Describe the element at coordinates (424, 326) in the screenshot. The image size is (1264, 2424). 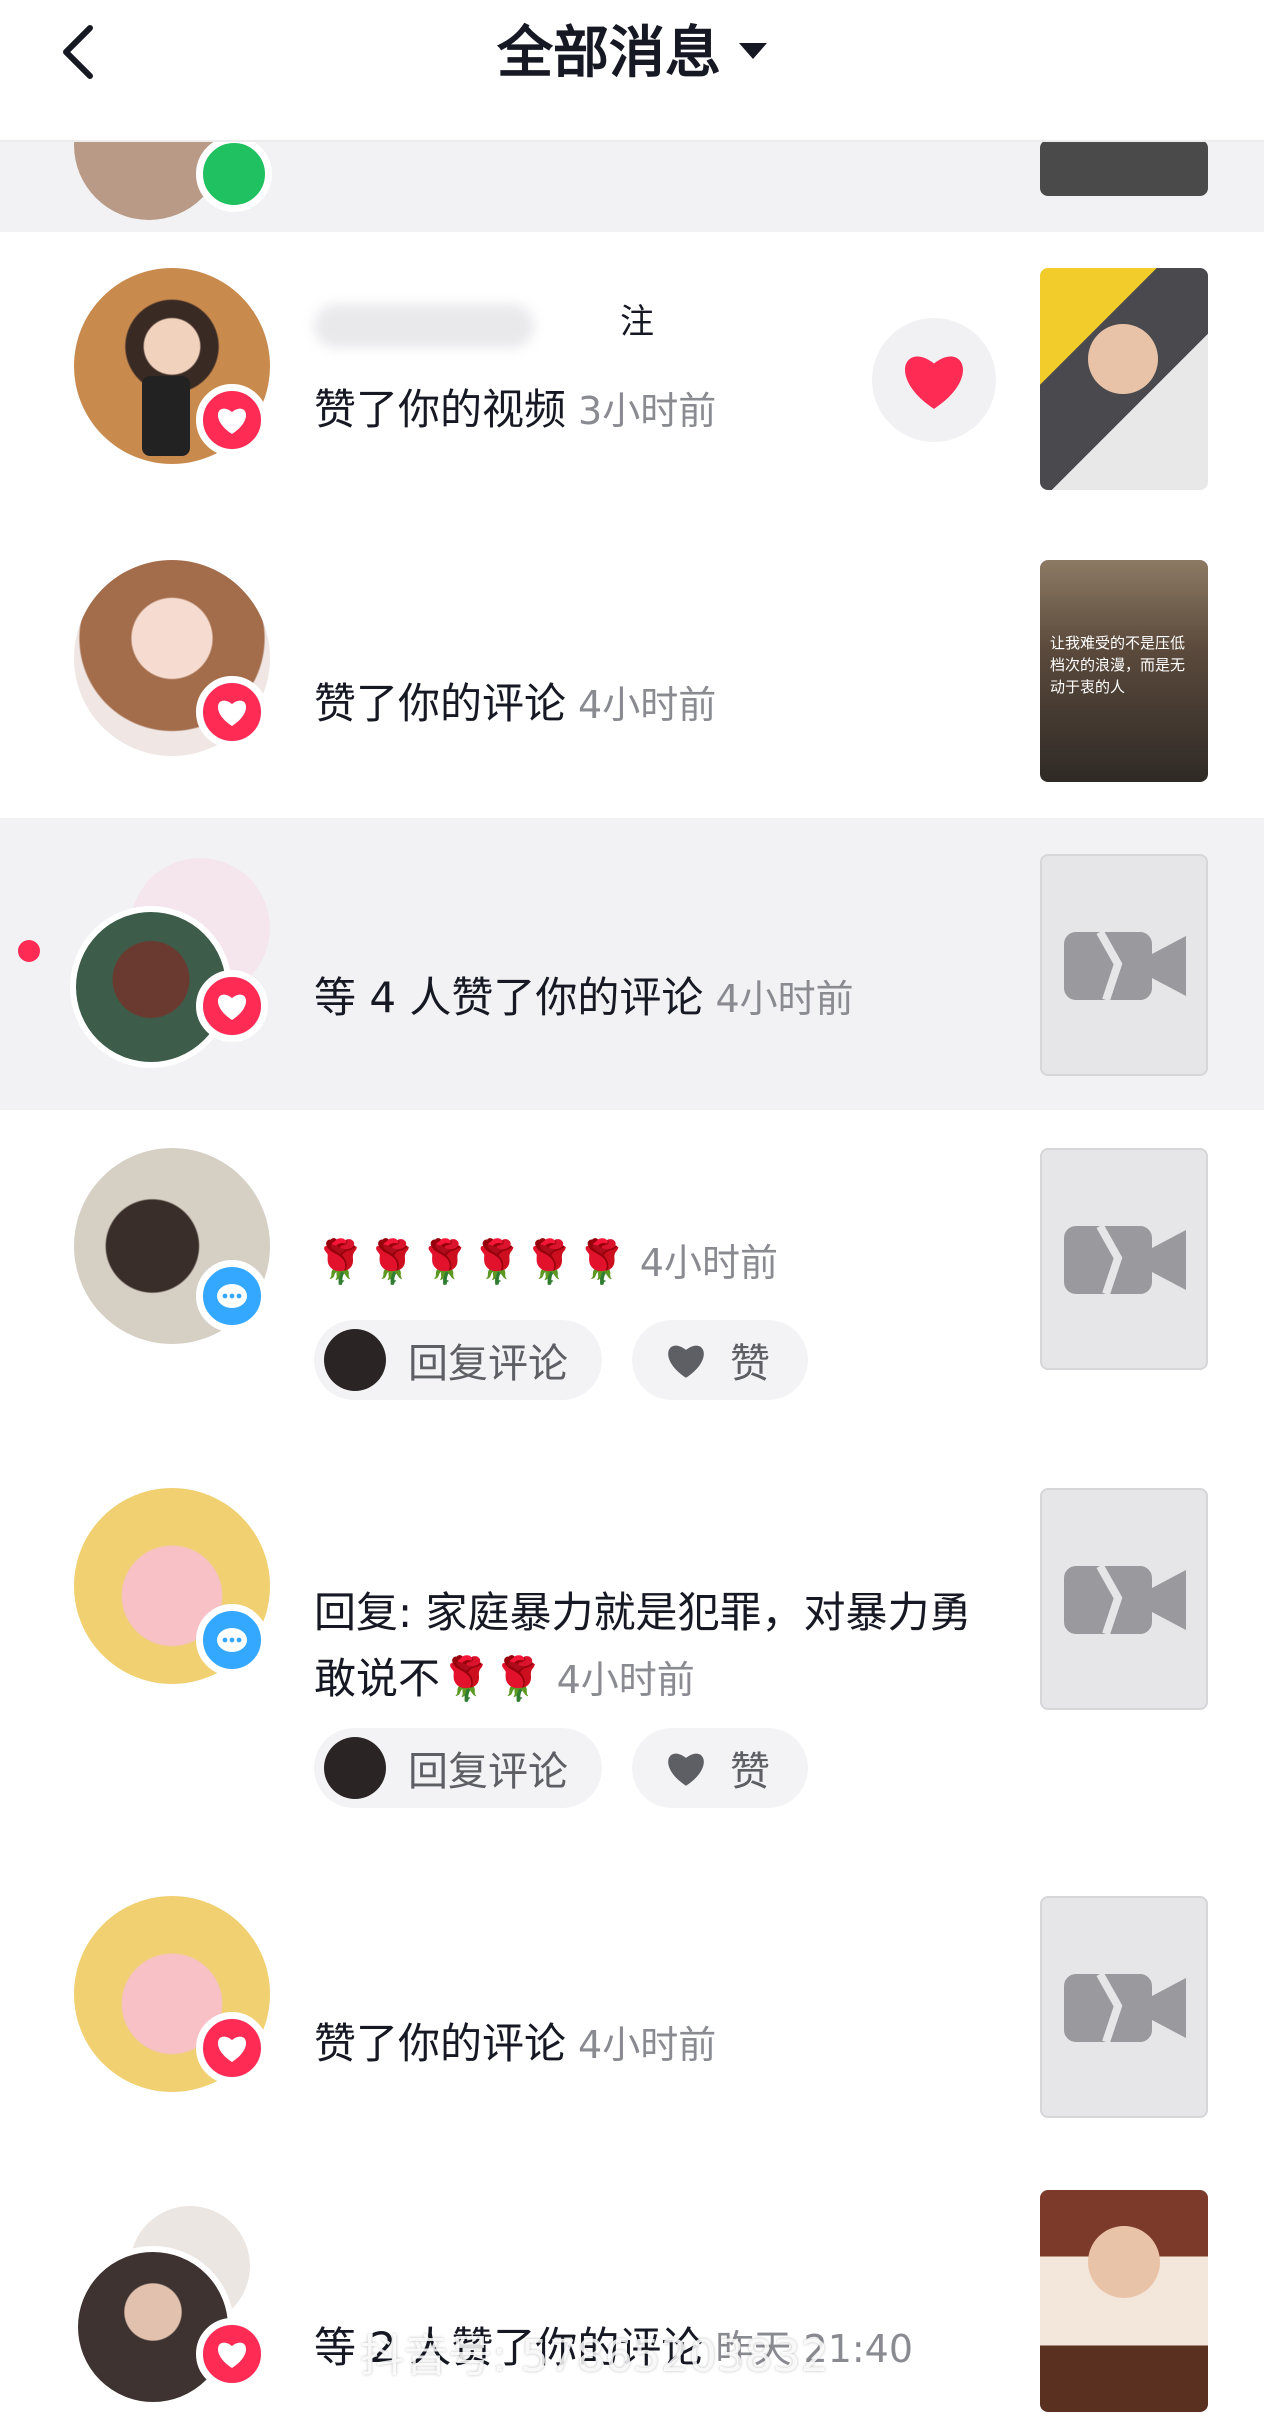
I see `user-name-blurred` at that location.